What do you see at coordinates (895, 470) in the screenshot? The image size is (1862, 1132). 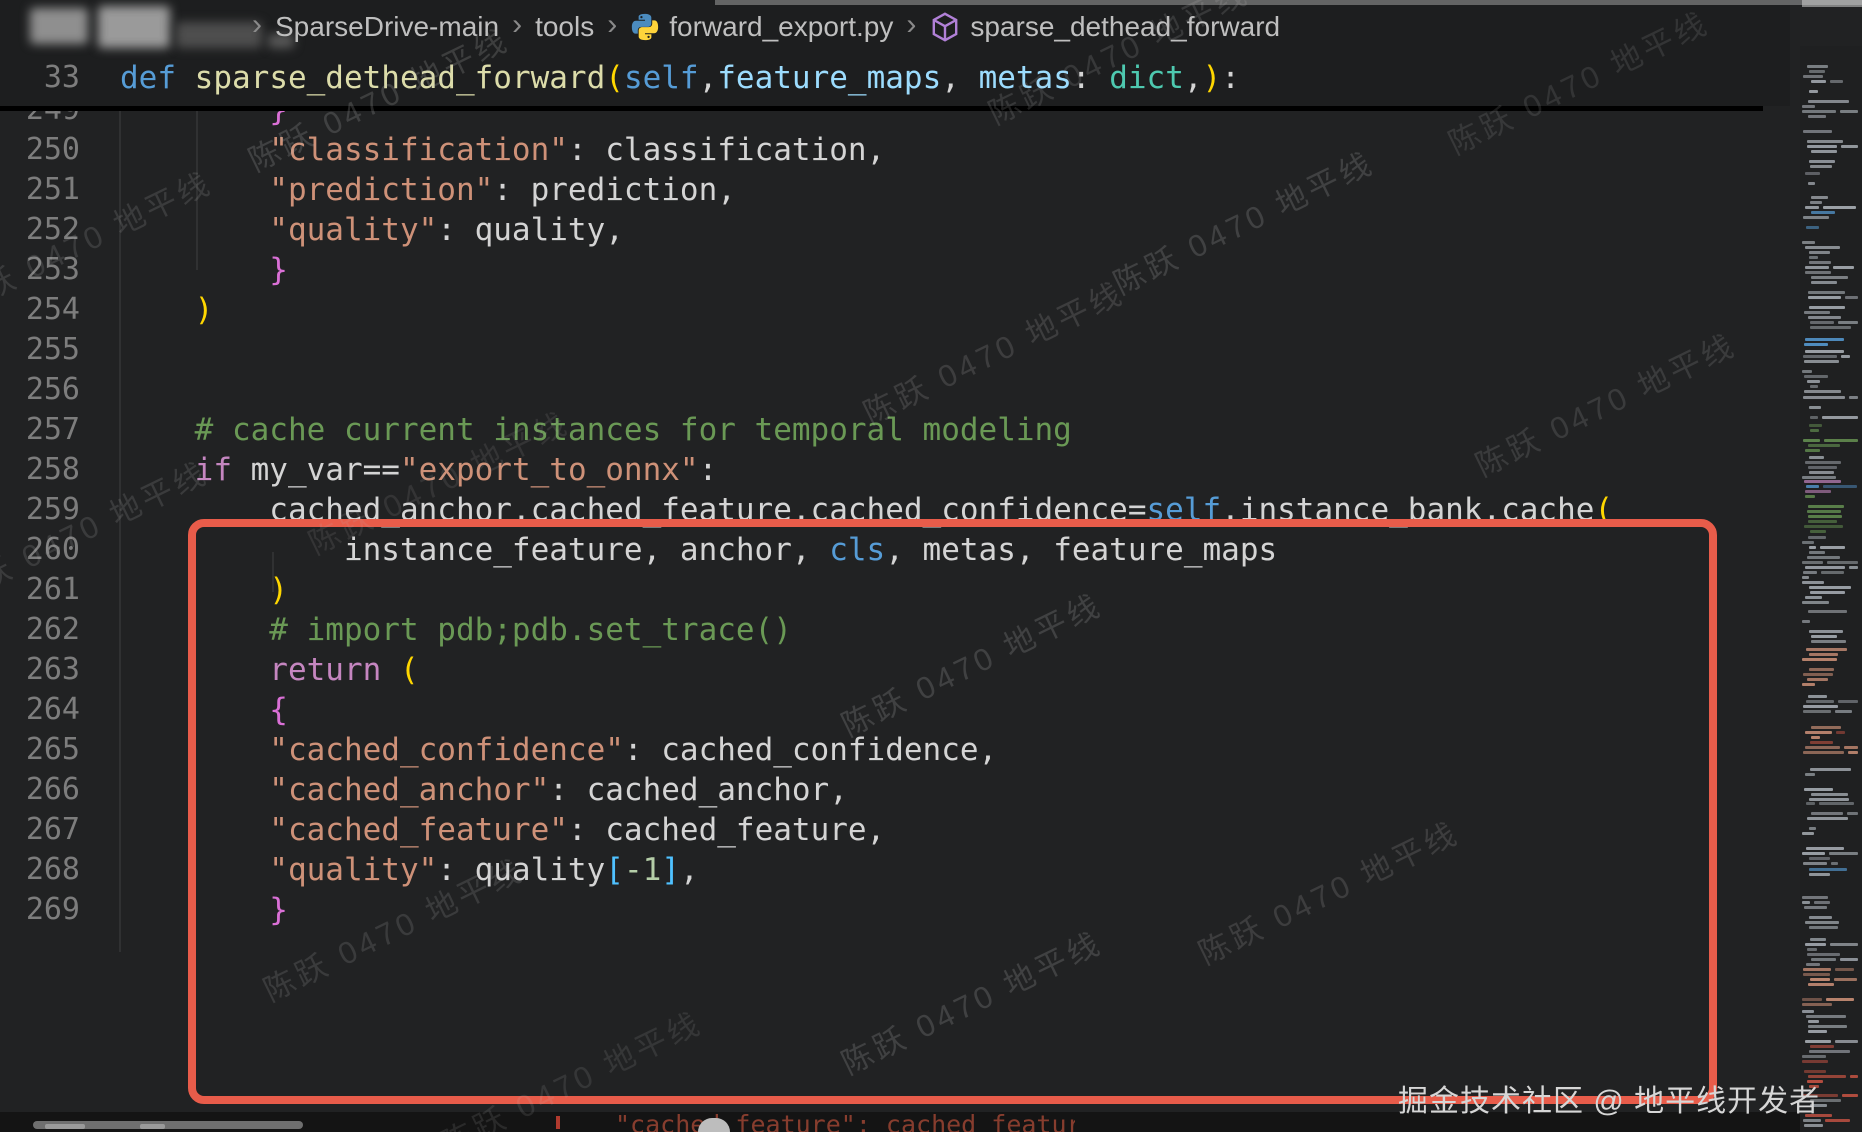 I see `code-line-258: 258 if my_var=="export_to_onnx":` at bounding box center [895, 470].